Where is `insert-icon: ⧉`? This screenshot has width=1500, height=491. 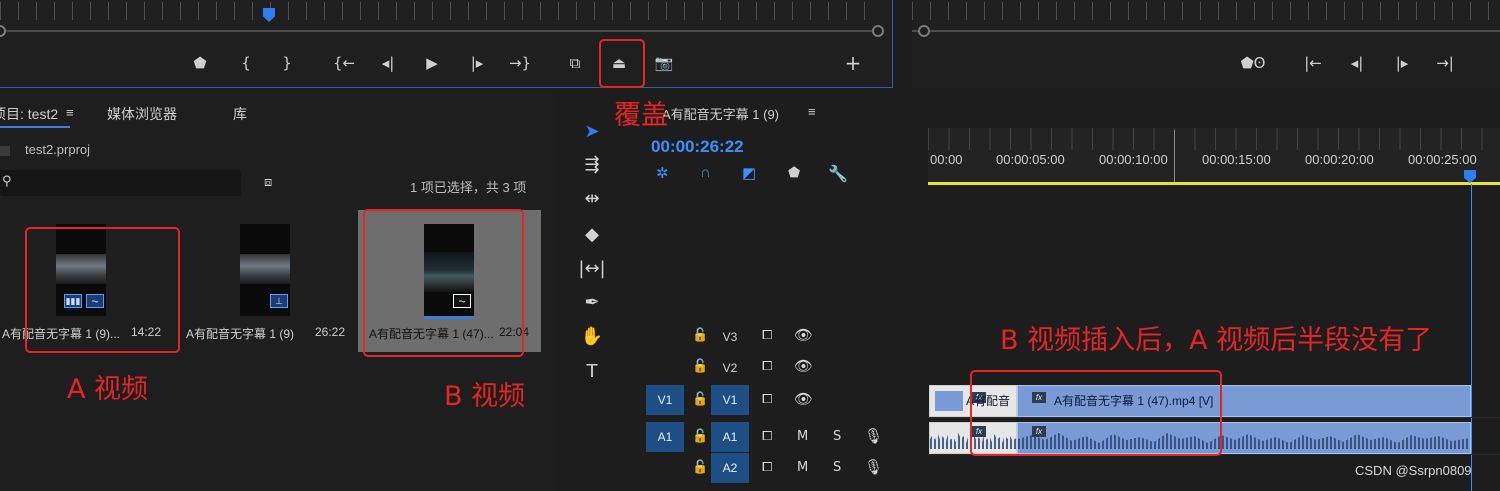
insert-icon: ⧉ is located at coordinates (575, 63).